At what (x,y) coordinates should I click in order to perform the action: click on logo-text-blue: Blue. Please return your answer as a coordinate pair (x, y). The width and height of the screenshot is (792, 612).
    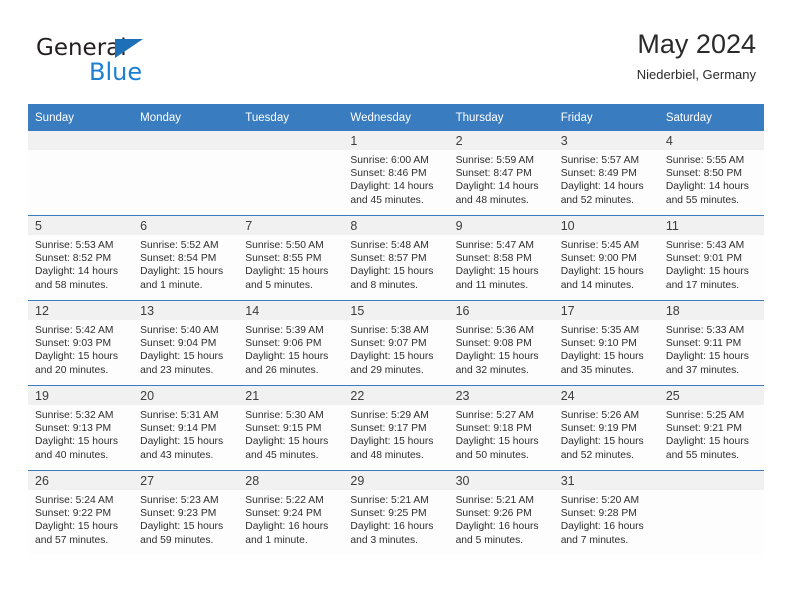
    Looking at the image, I should click on (116, 72).